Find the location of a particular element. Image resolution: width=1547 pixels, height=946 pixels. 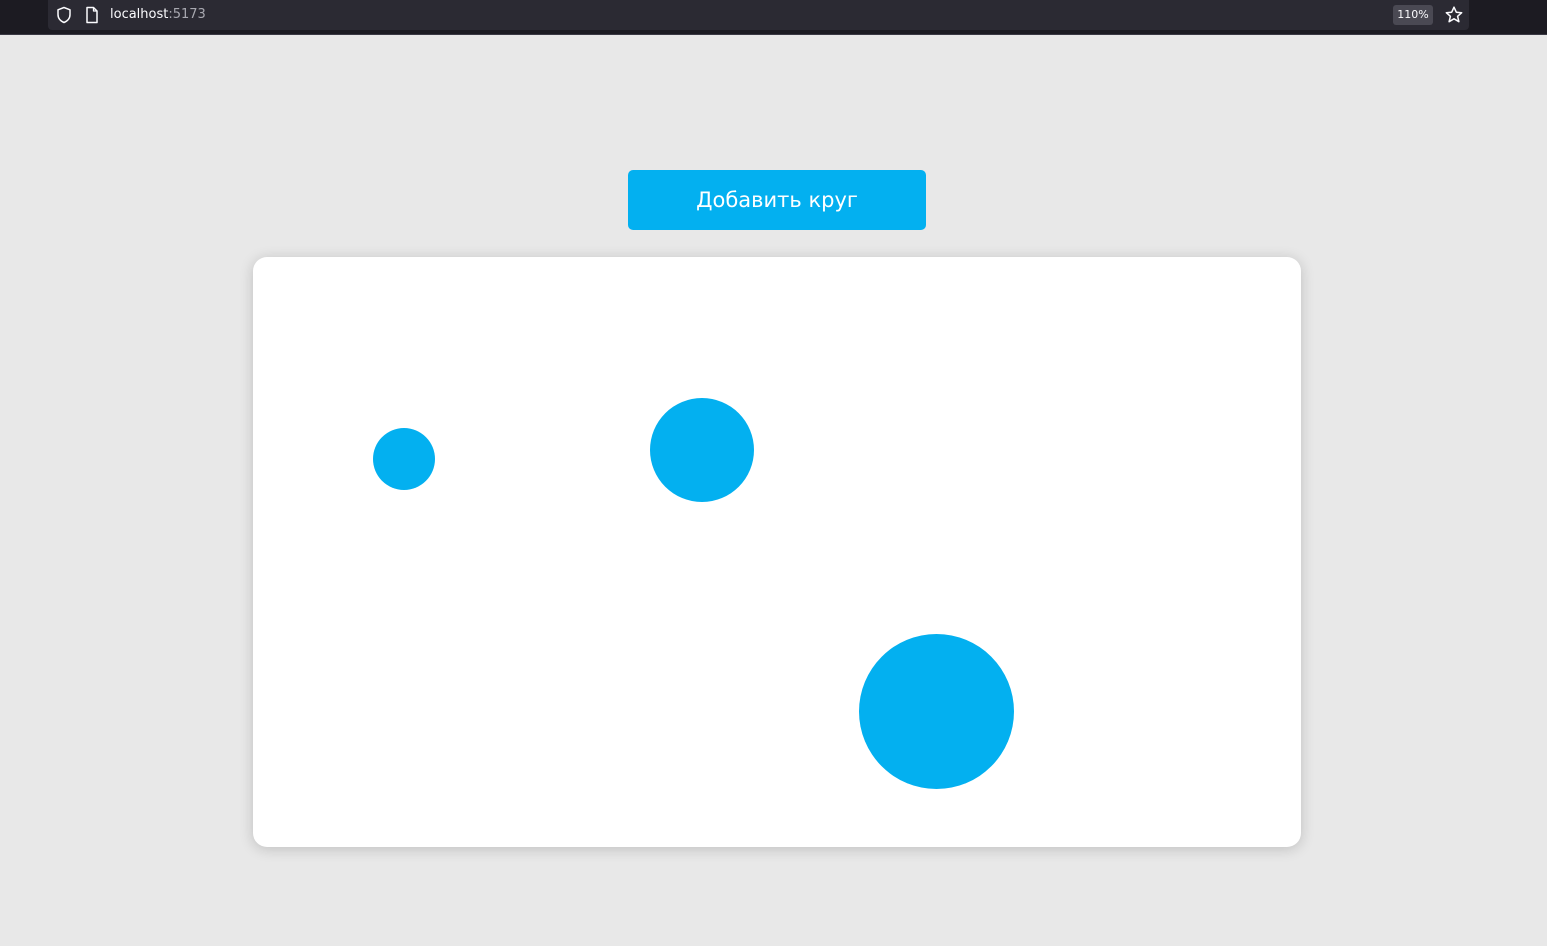

circle-medium is located at coordinates (702, 450).